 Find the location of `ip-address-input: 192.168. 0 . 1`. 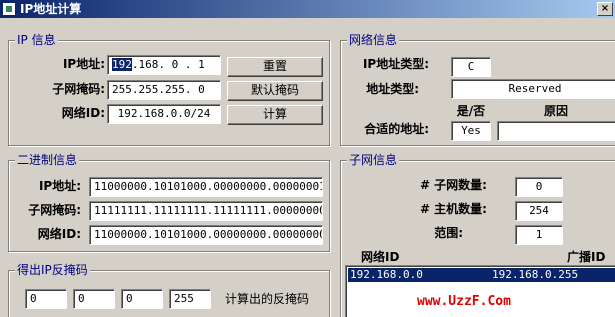

ip-address-input: 192.168. 0 . 1 is located at coordinates (164, 65).